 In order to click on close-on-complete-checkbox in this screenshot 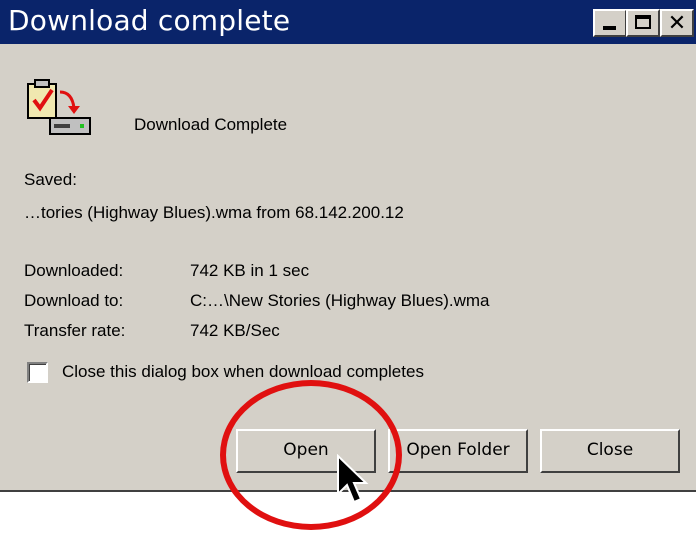, I will do `click(37, 372)`.